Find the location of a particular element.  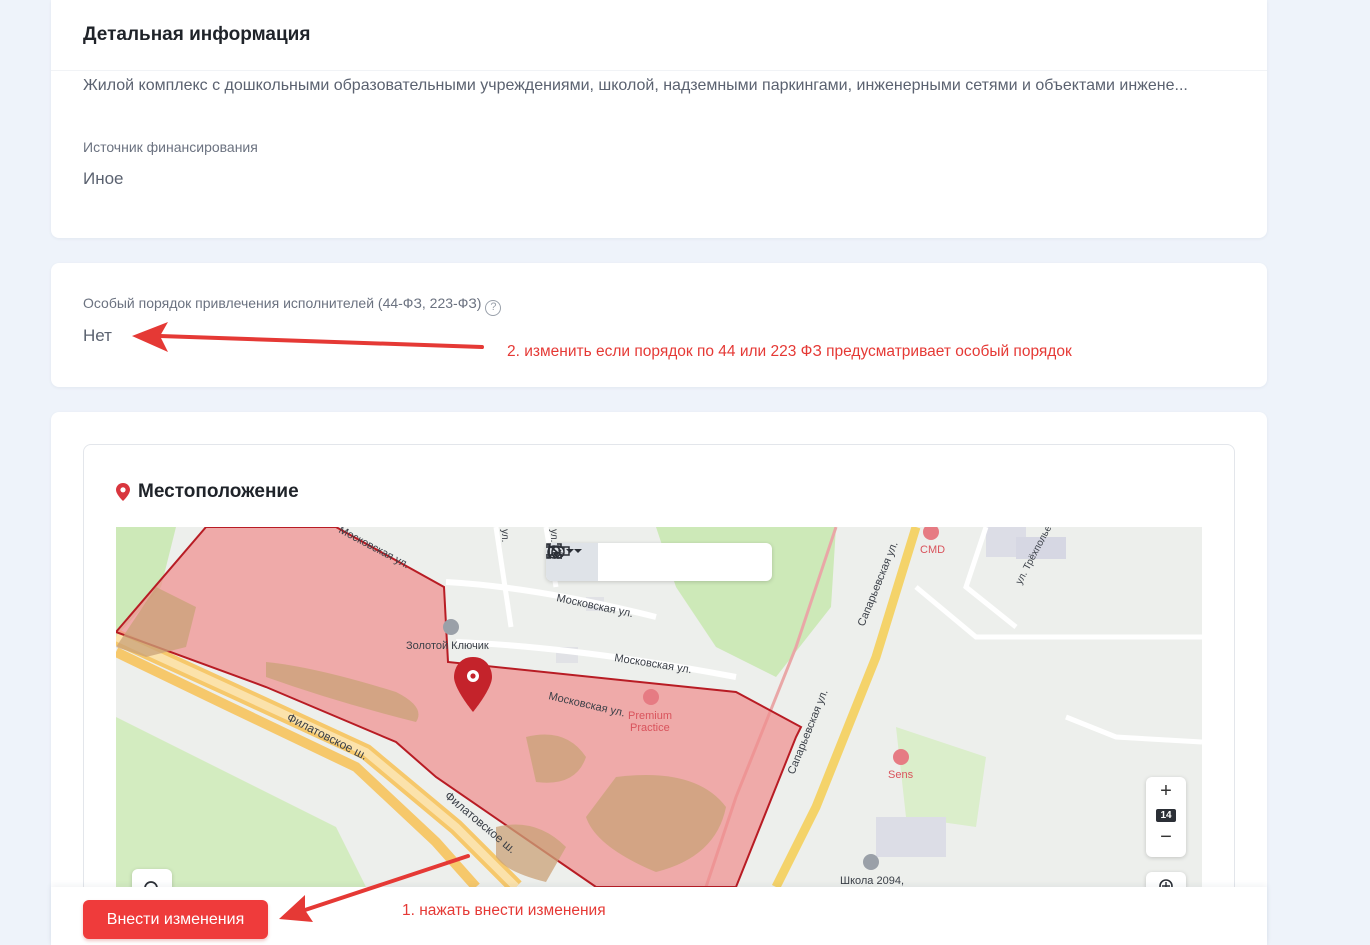

map-label: CMD is located at coordinates (932, 550).